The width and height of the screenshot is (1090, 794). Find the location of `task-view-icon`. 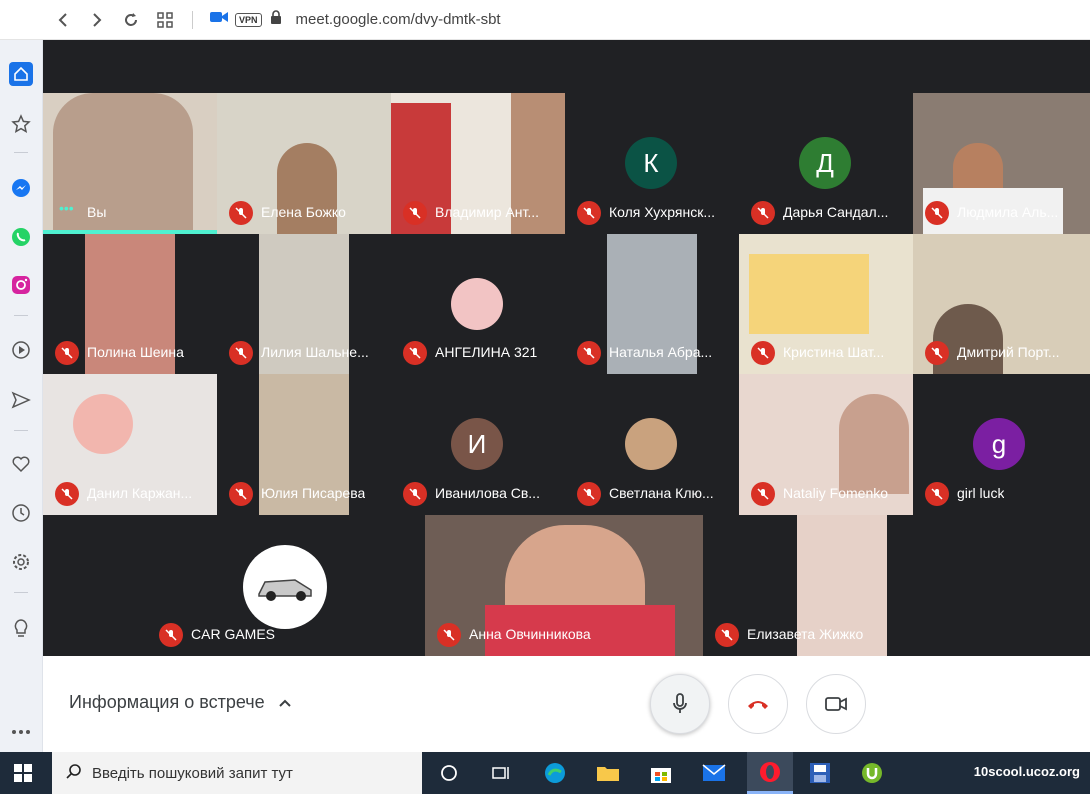

task-view-icon is located at coordinates (501, 773).